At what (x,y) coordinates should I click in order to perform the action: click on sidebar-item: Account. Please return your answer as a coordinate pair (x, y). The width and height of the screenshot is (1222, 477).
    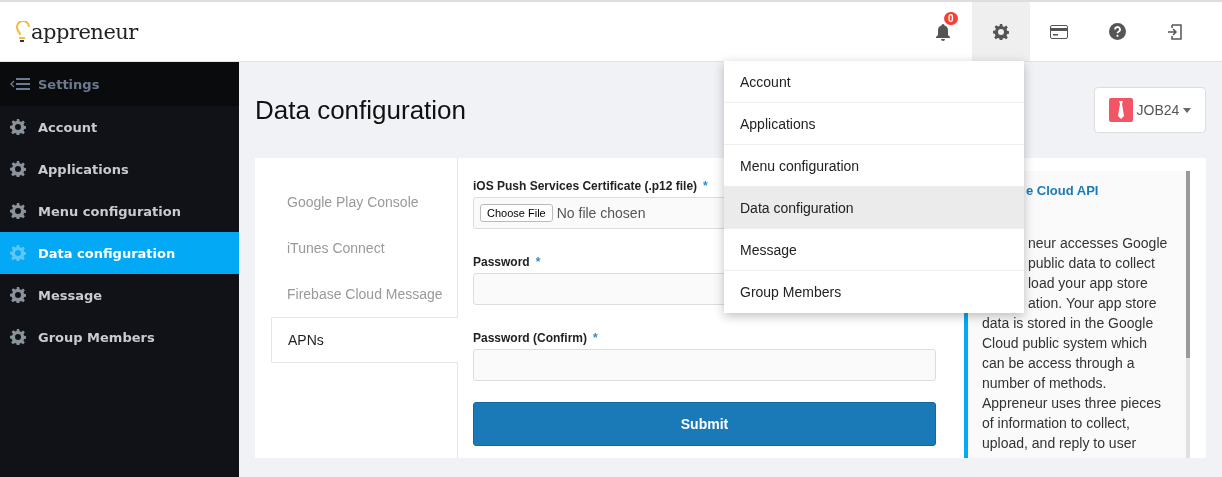
    Looking at the image, I should click on (119, 127).